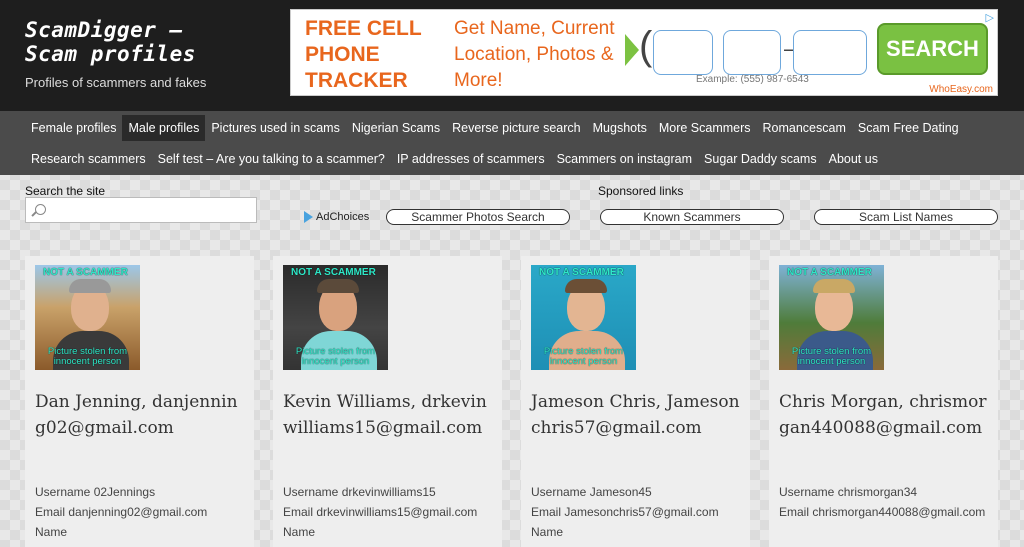 The image size is (1024, 547). I want to click on adchoices-link: AdChoices, so click(336, 217).